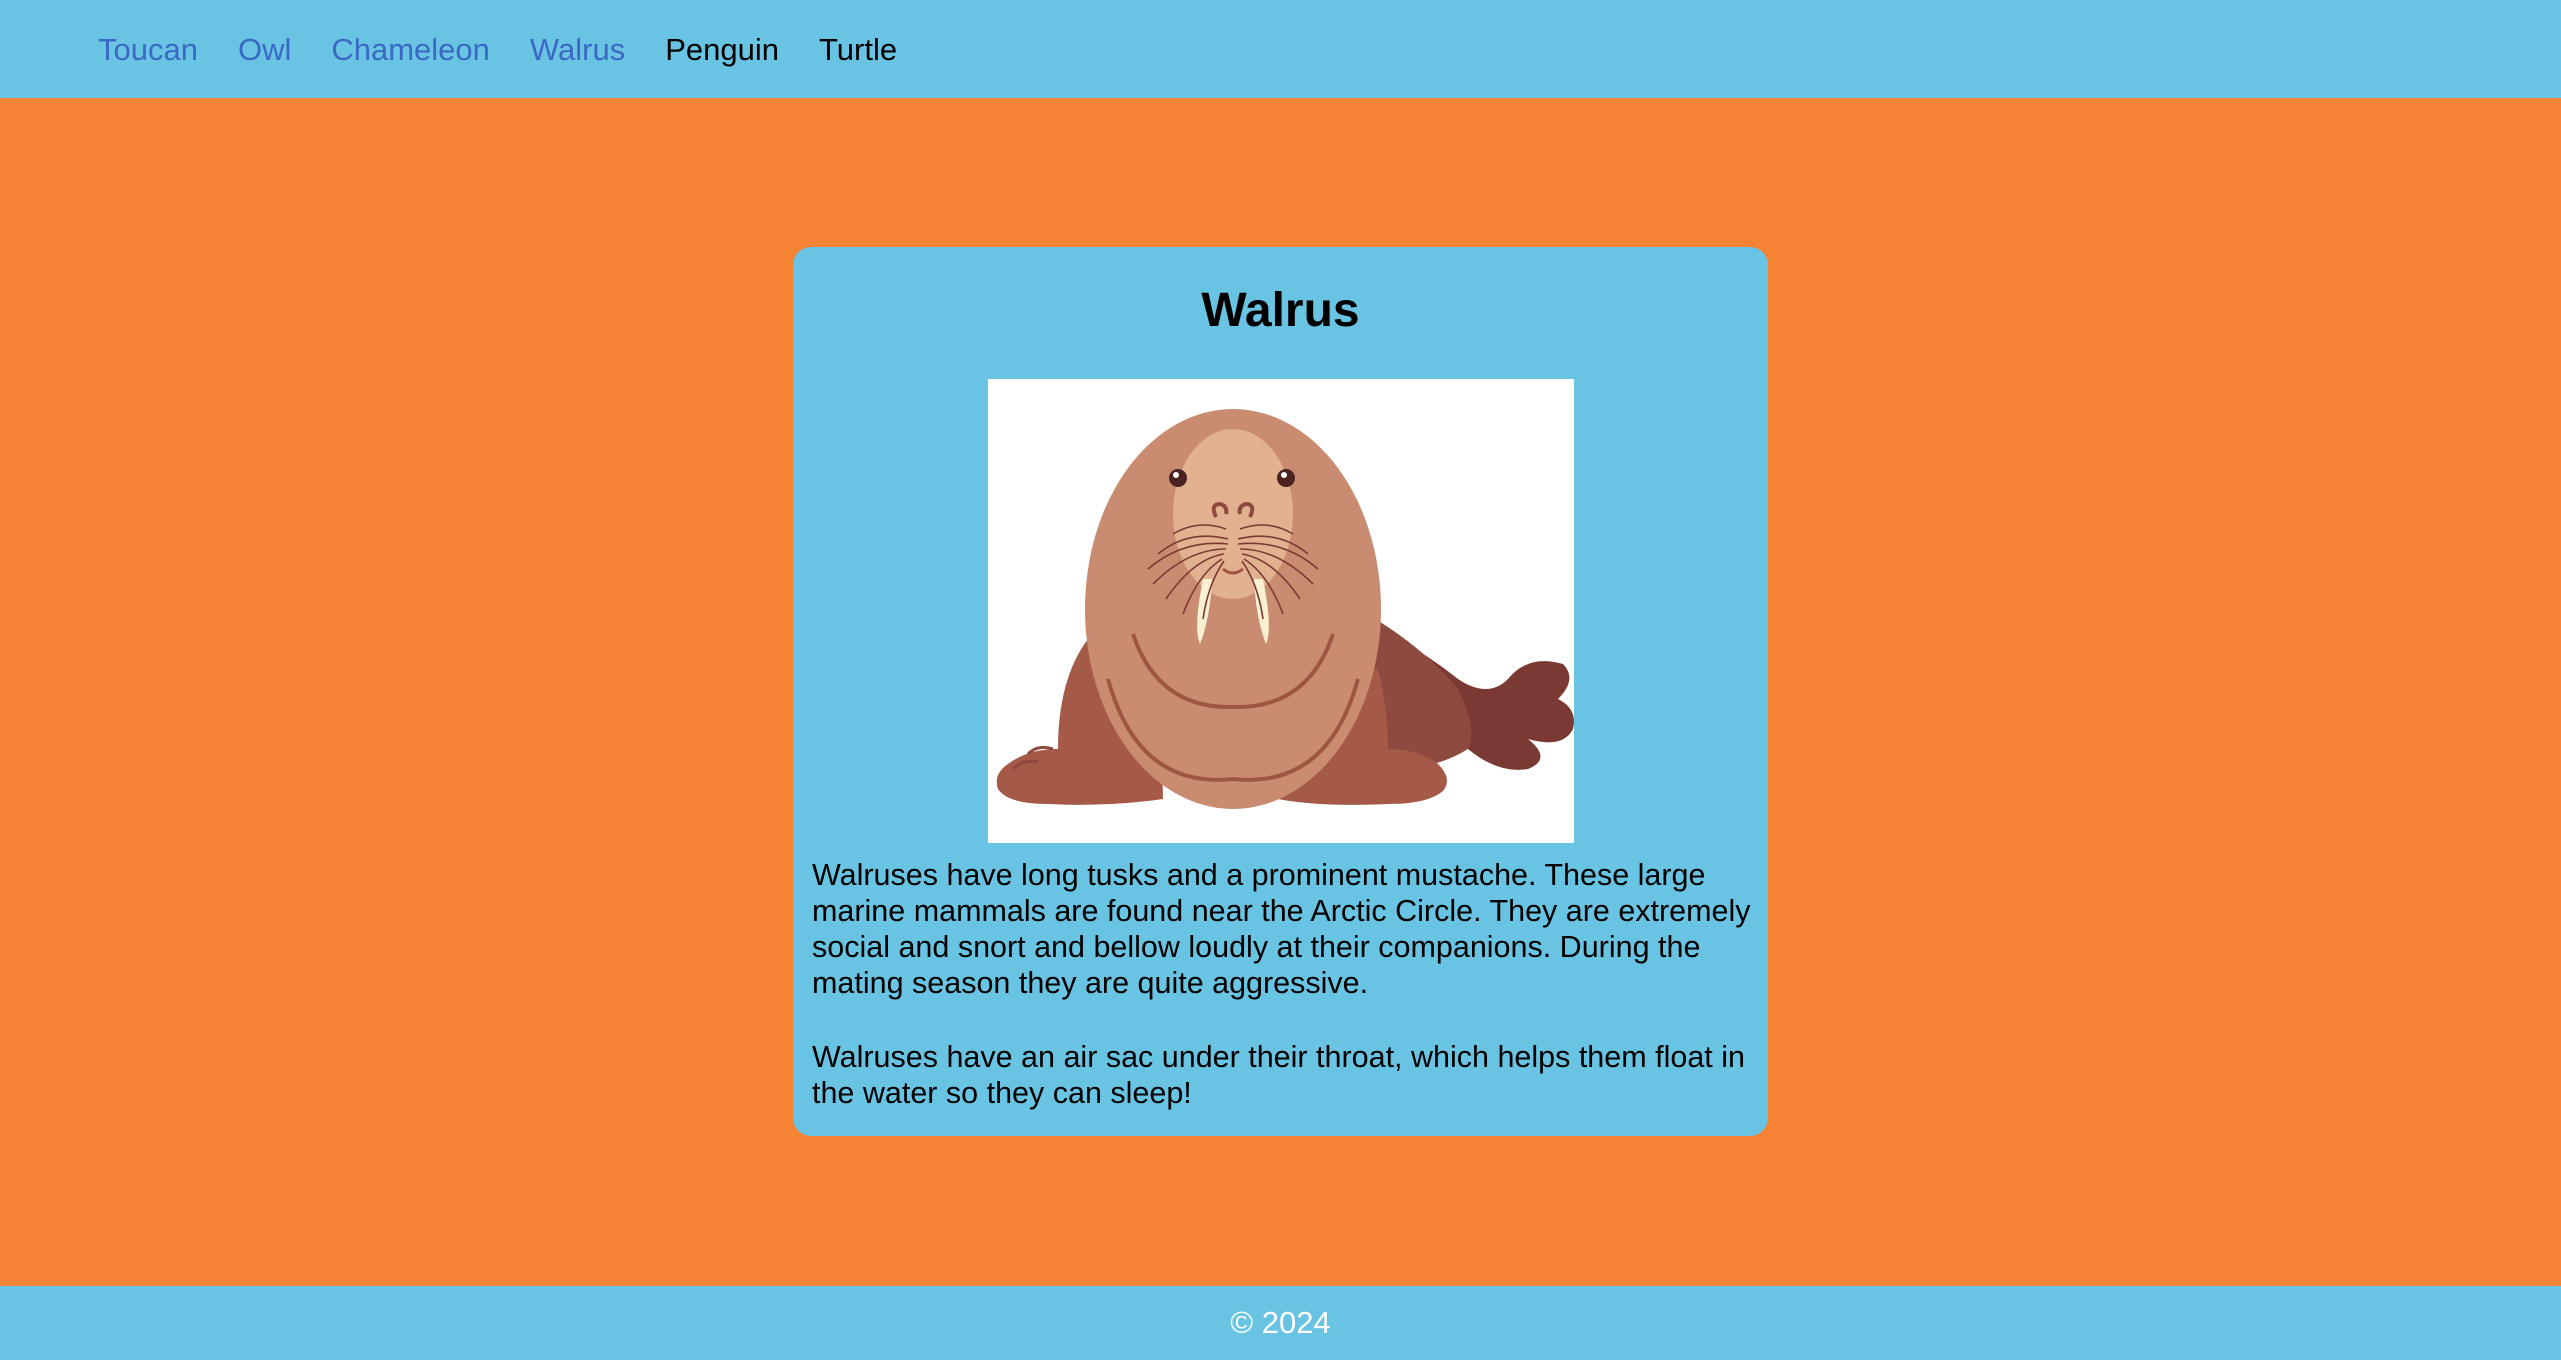  I want to click on nav-link-turtle: Turtle, so click(858, 49).